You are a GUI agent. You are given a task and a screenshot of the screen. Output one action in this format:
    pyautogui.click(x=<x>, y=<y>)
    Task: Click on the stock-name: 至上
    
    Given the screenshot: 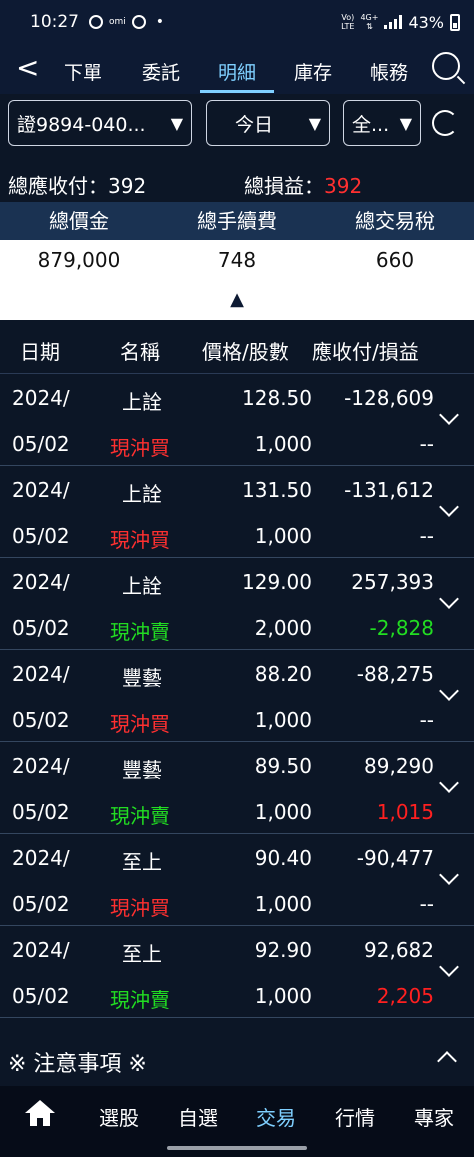 What is the action you would take?
    pyautogui.click(x=142, y=862)
    